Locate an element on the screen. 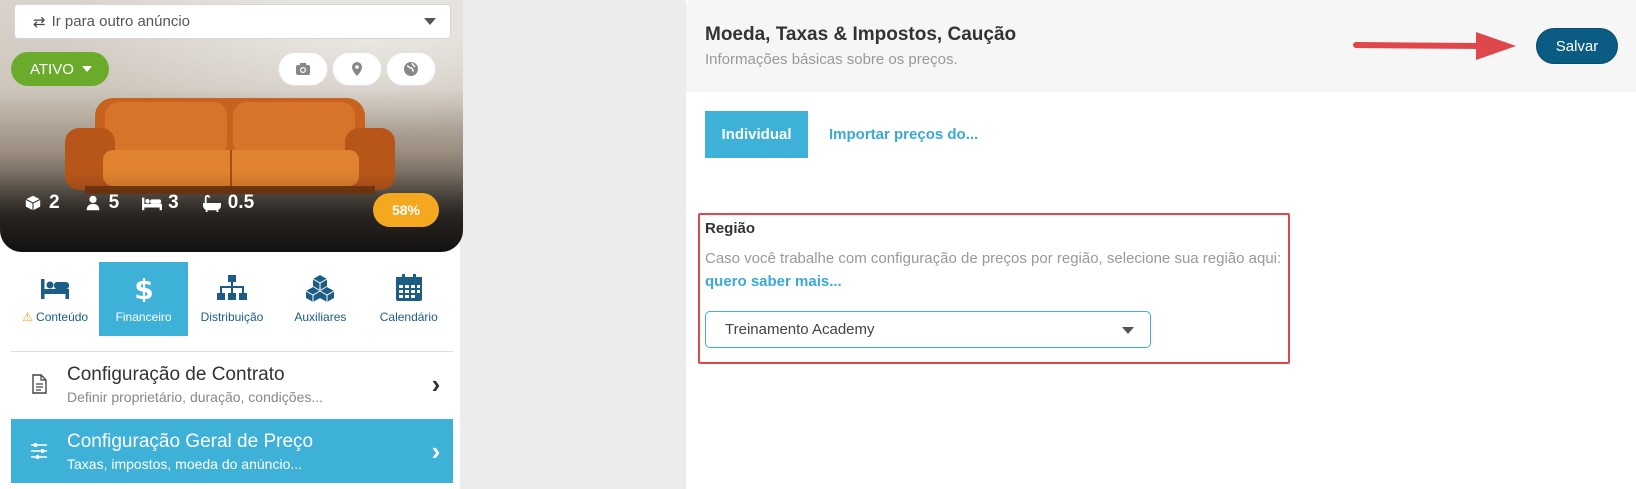 The width and height of the screenshot is (1636, 489). sliders-icon is located at coordinates (39, 451).